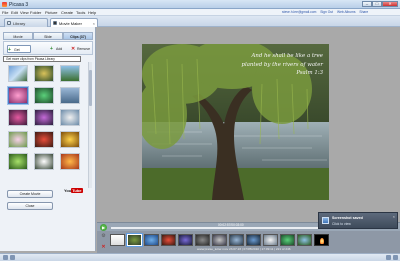 The image size is (400, 261). What do you see at coordinates (77, 190) in the screenshot?
I see `youtube-tube-label: Tube` at bounding box center [77, 190].